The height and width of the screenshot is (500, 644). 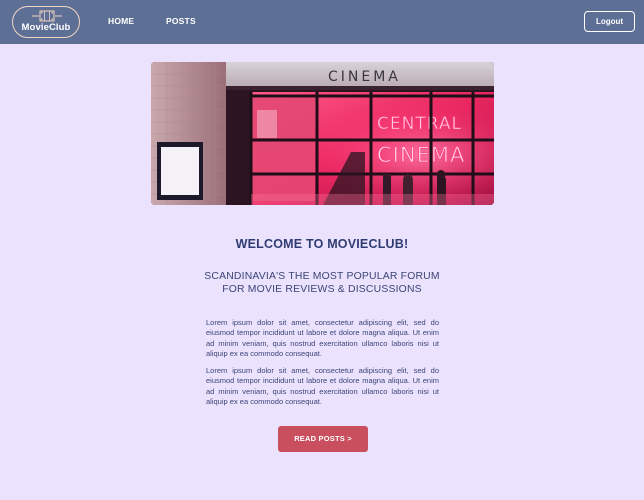 What do you see at coordinates (323, 439) in the screenshot?
I see `read-posts-button: READ POSTS >` at bounding box center [323, 439].